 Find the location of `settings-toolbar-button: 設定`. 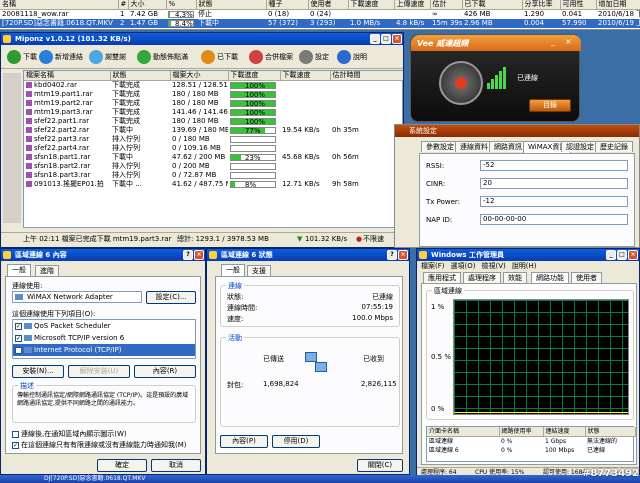

settings-toolbar-button: 設定 is located at coordinates (314, 57).